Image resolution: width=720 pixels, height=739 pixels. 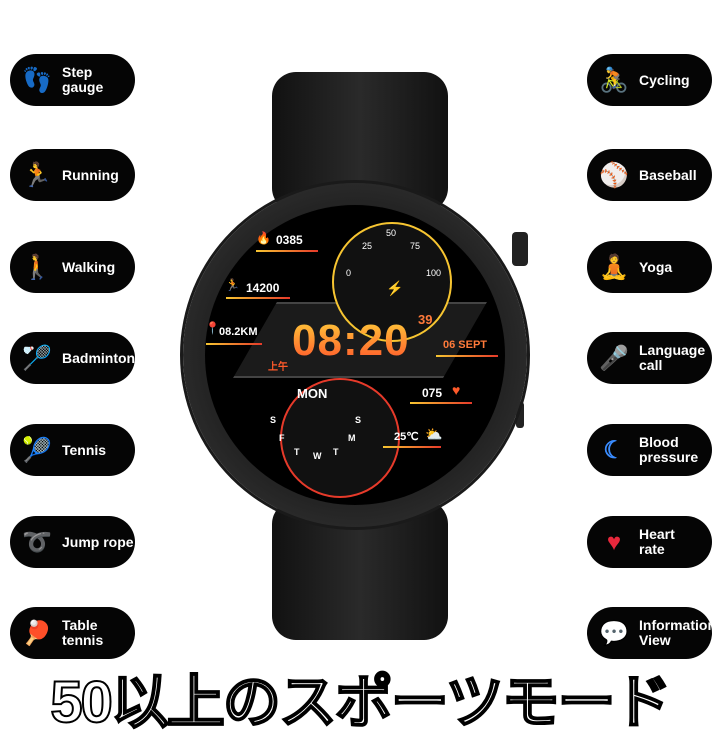 I want to click on moon-icon: ☾, so click(x=614, y=450).